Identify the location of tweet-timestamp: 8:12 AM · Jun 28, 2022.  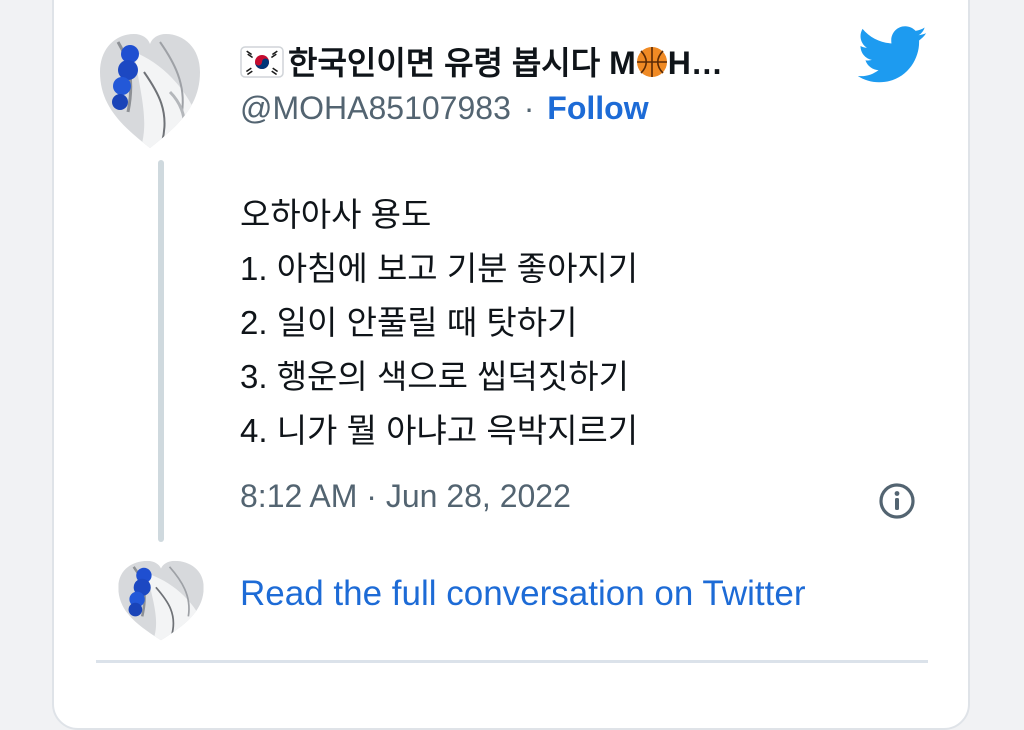
(405, 496).